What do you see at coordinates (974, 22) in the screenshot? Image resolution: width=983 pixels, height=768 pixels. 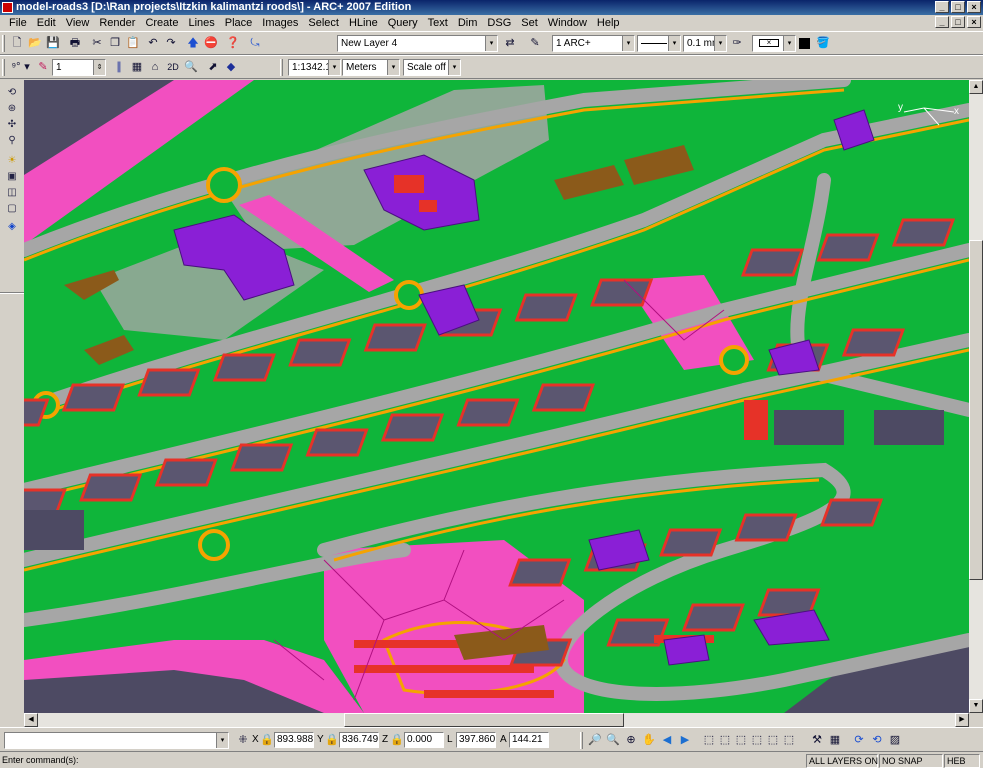 I see `doc-close-button: ×` at bounding box center [974, 22].